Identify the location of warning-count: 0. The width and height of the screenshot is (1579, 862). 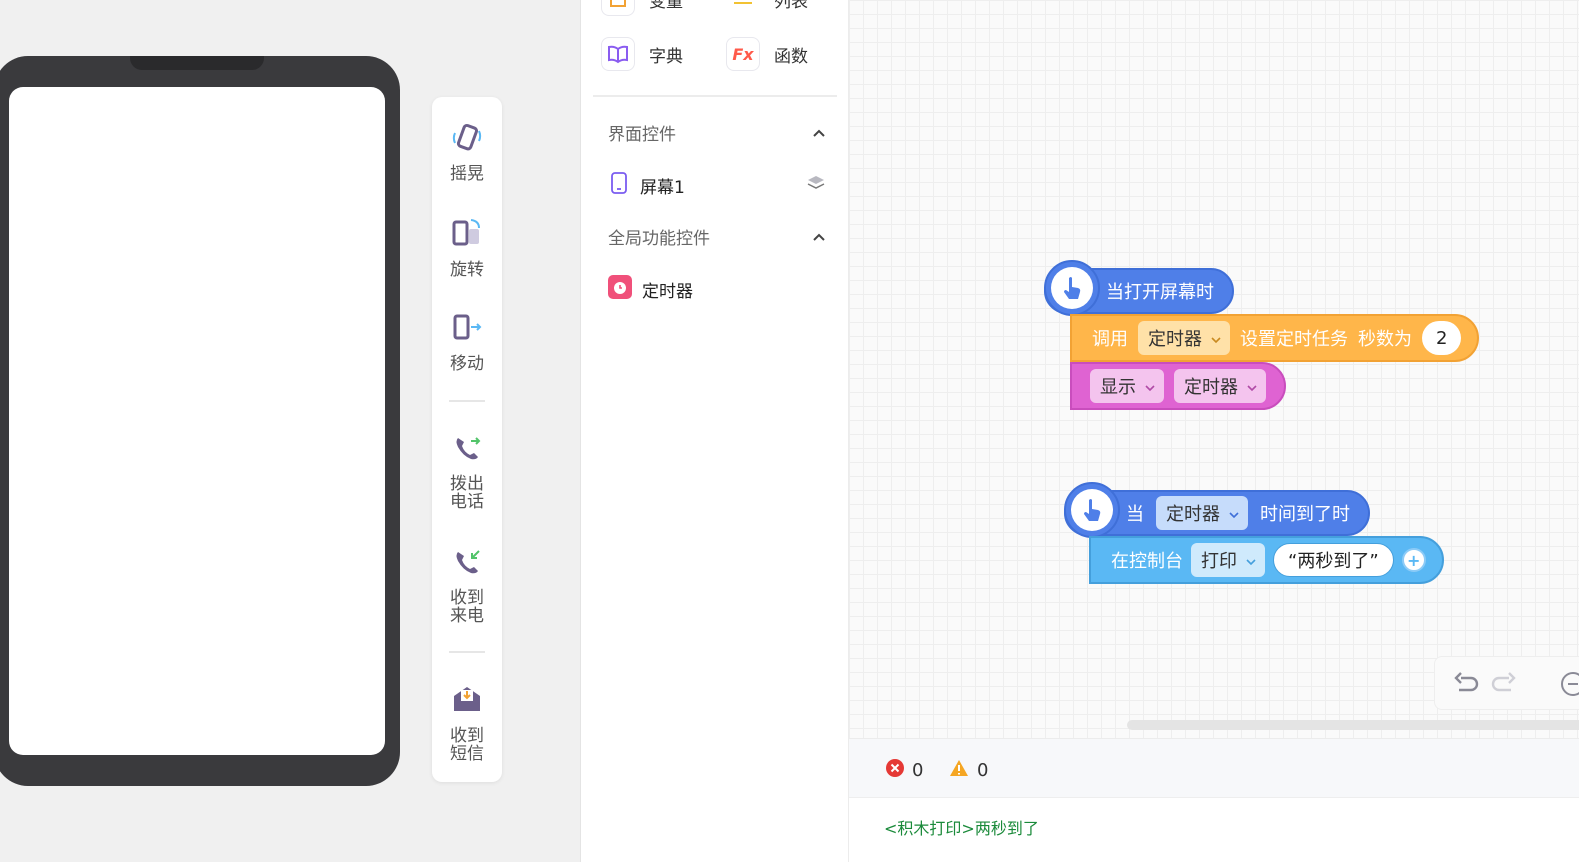
(968, 770).